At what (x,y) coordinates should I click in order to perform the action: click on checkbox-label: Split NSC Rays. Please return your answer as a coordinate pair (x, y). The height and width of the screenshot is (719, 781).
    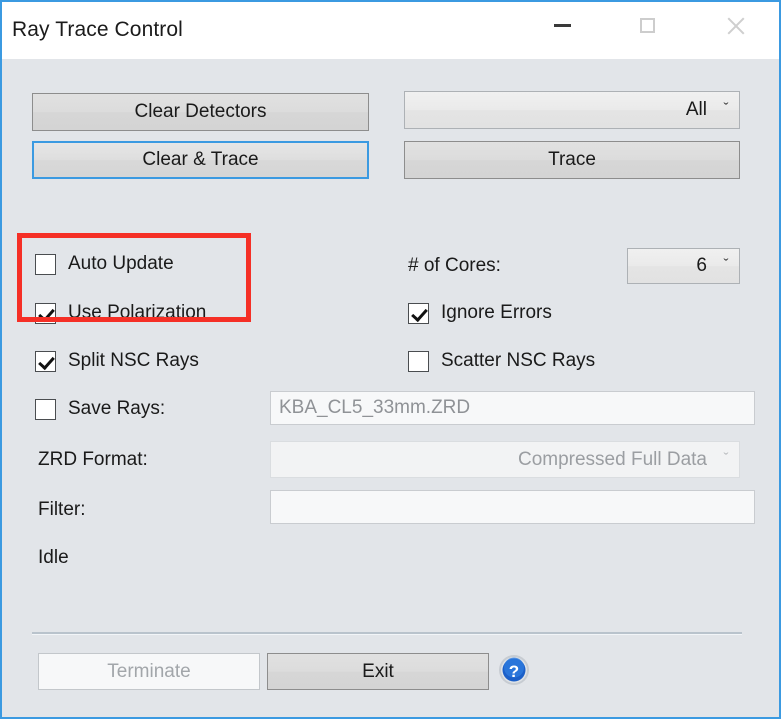
    Looking at the image, I should click on (133, 360).